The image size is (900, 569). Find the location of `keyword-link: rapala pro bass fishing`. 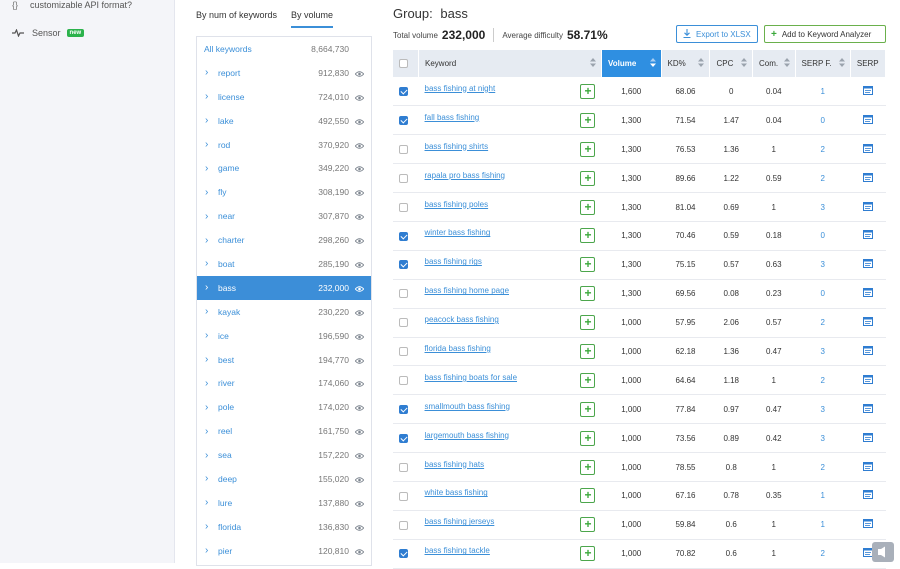

keyword-link: rapala pro bass fishing is located at coordinates (465, 175).